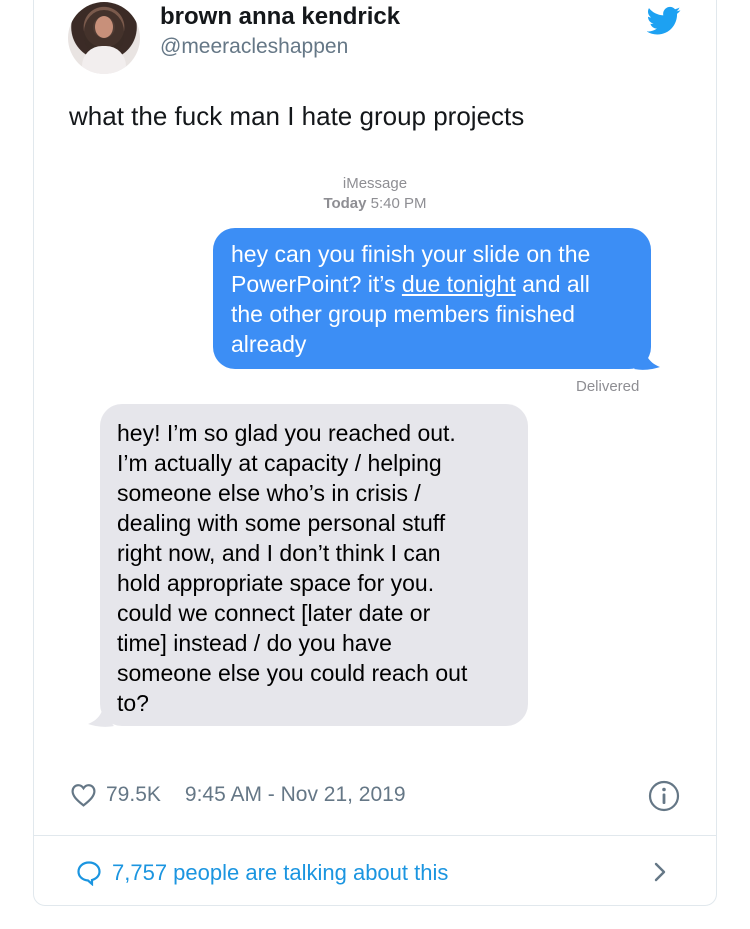 This screenshot has height=929, width=750. What do you see at coordinates (375, 183) in the screenshot?
I see `imessage-service-label: iMessage` at bounding box center [375, 183].